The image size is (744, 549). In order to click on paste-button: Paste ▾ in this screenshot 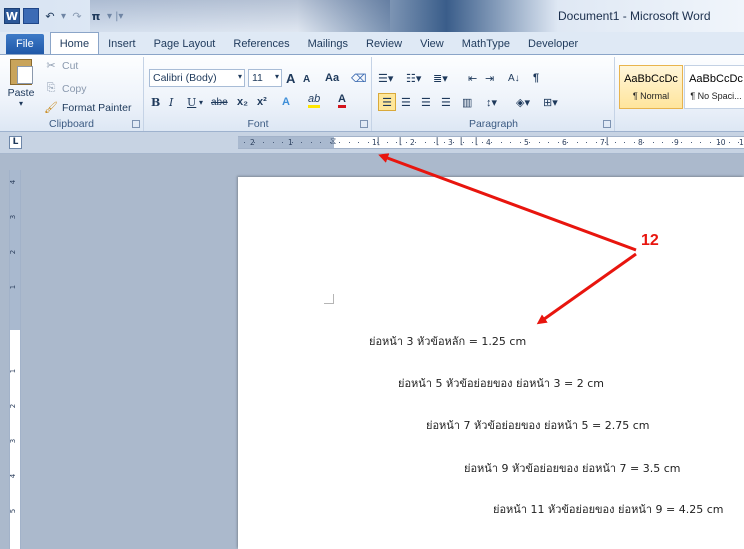, I will do `click(21, 85)`.